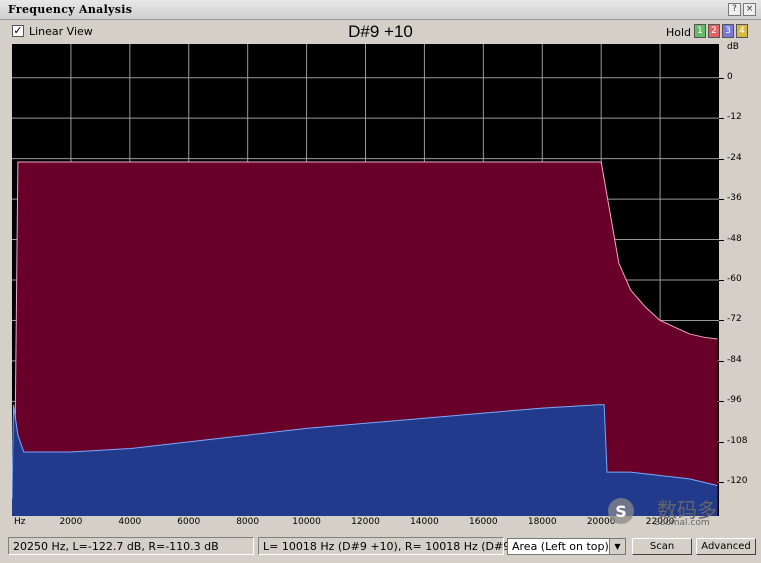  Describe the element at coordinates (730, 76) in the screenshot. I see `y-tick-label: 0` at that location.